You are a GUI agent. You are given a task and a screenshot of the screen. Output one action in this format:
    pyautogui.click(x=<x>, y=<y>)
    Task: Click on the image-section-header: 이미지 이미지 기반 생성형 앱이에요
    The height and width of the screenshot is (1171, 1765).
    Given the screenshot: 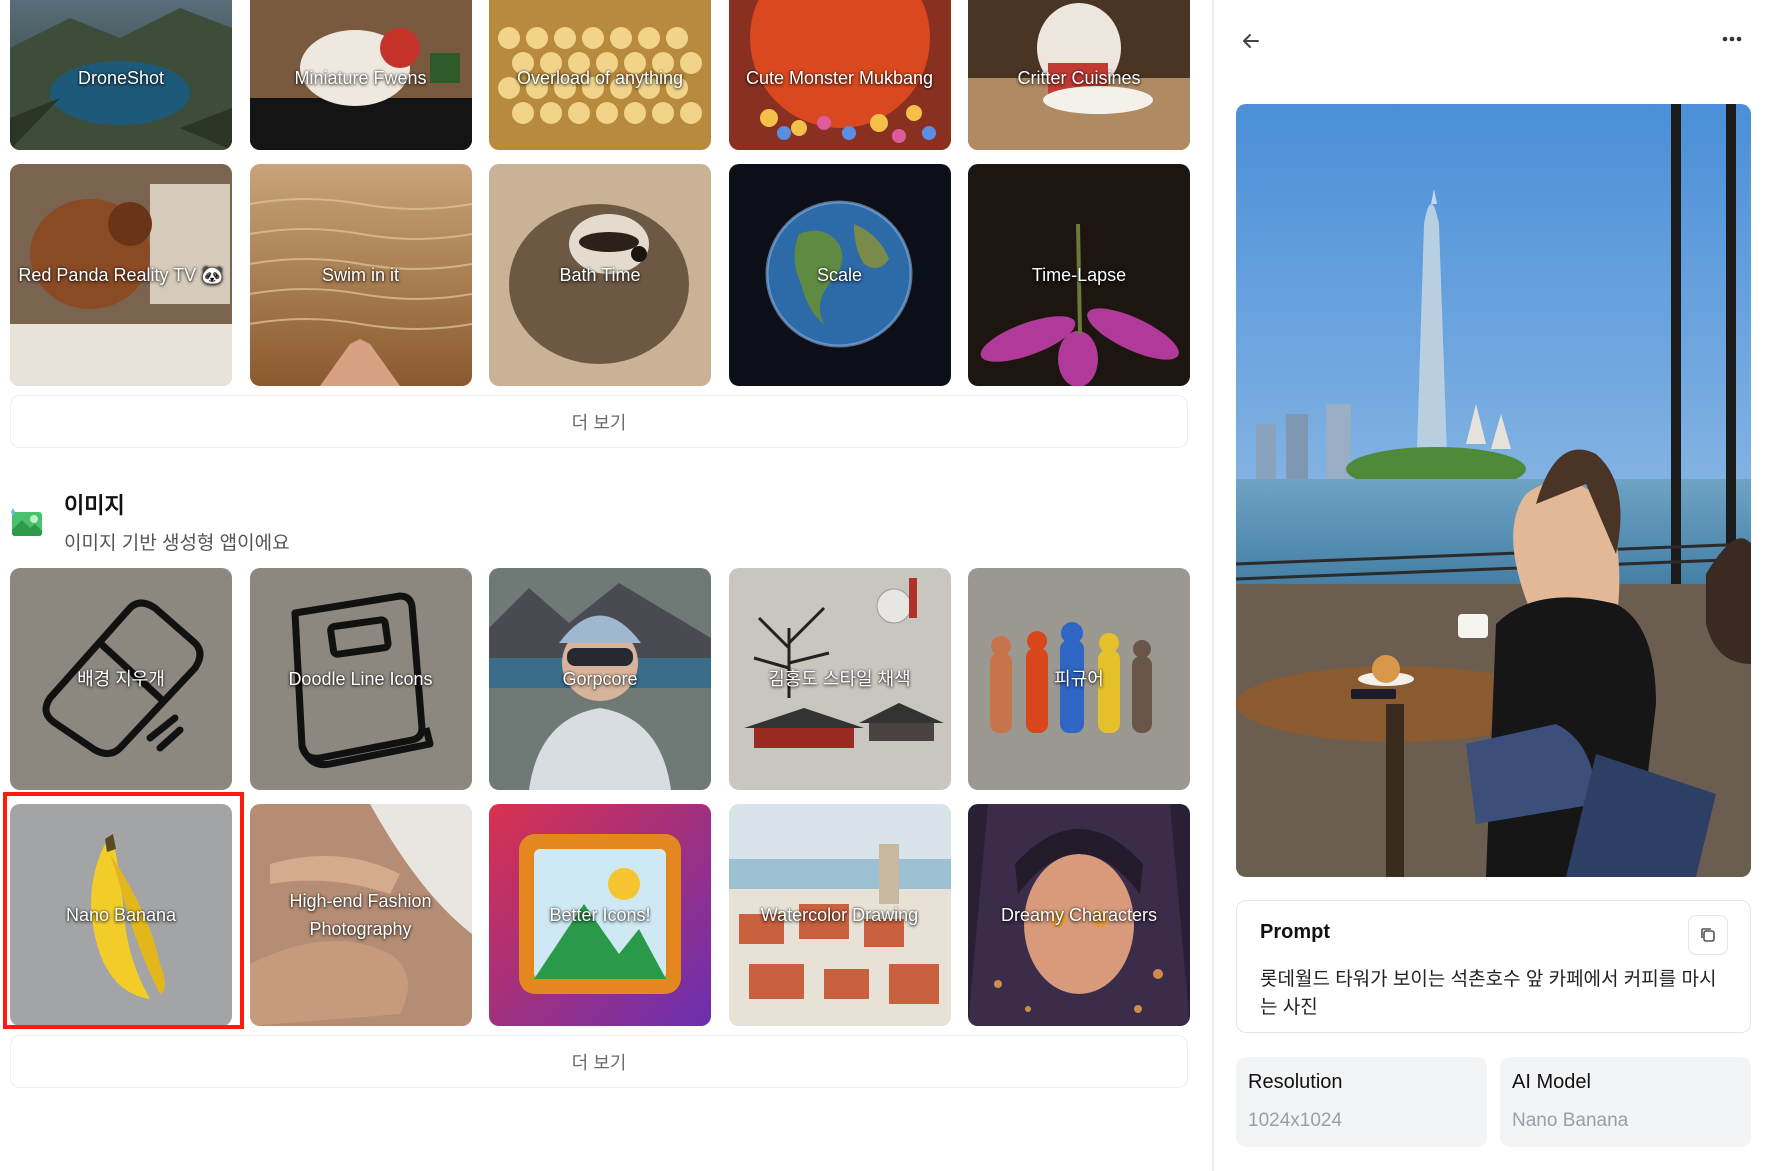 What is the action you would take?
    pyautogui.click(x=150, y=523)
    